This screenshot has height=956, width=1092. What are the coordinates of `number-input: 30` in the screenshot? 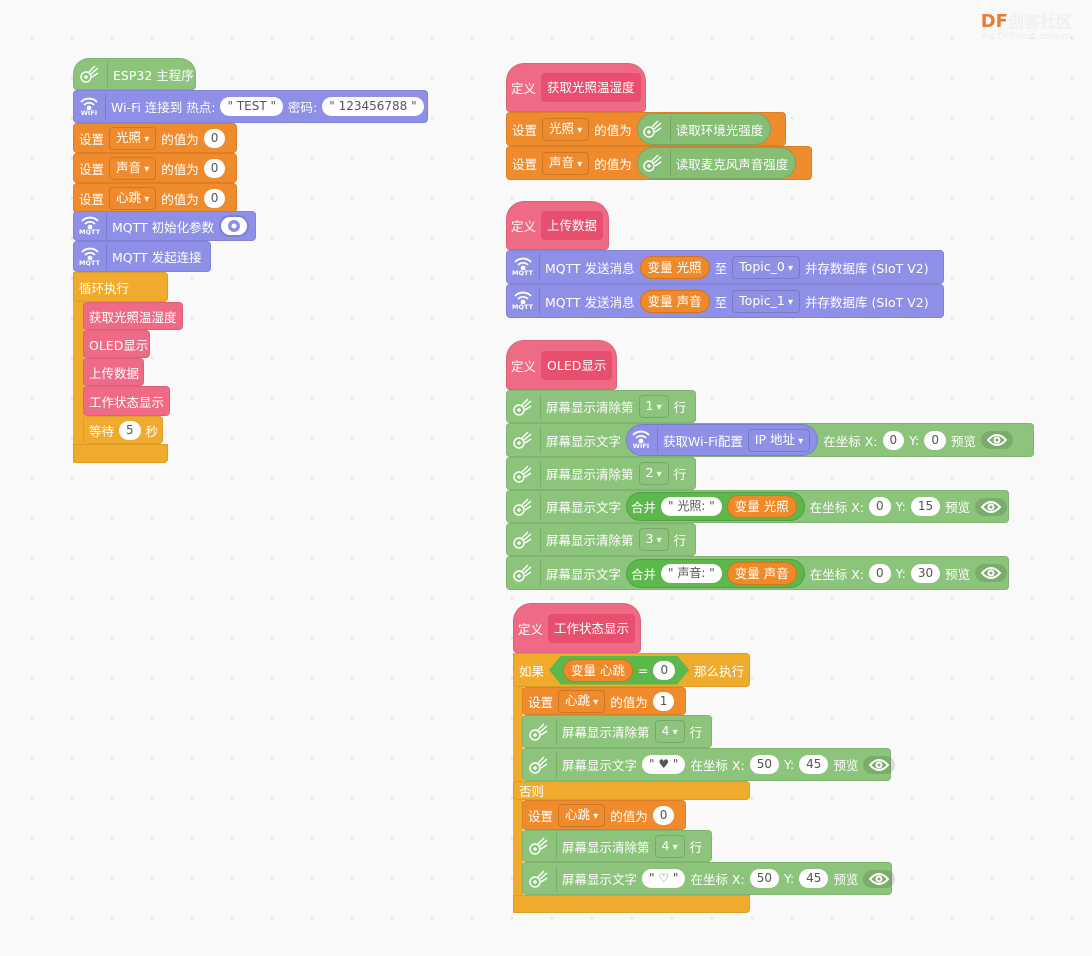 It's located at (925, 573).